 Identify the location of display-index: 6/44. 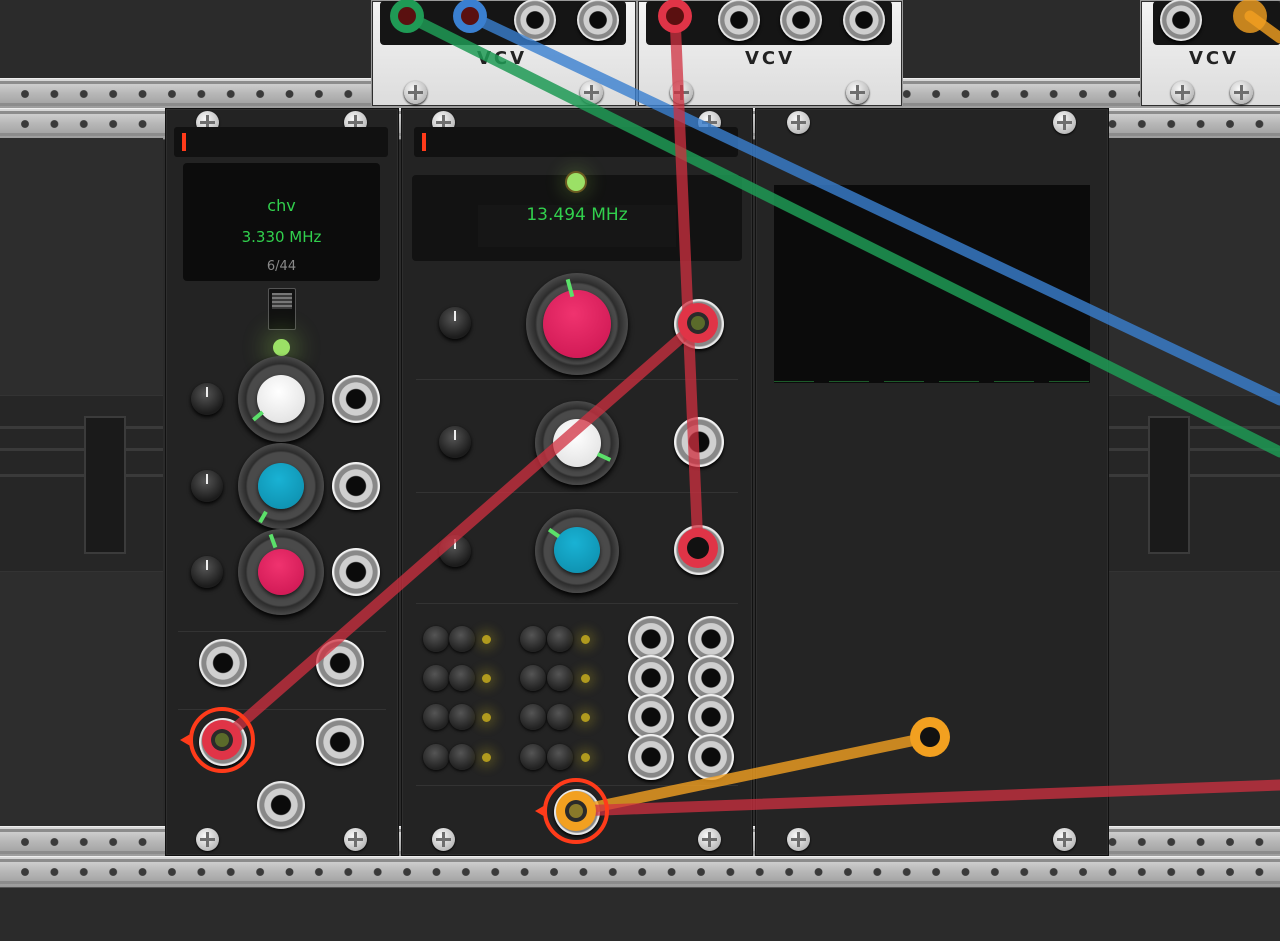
(281, 266).